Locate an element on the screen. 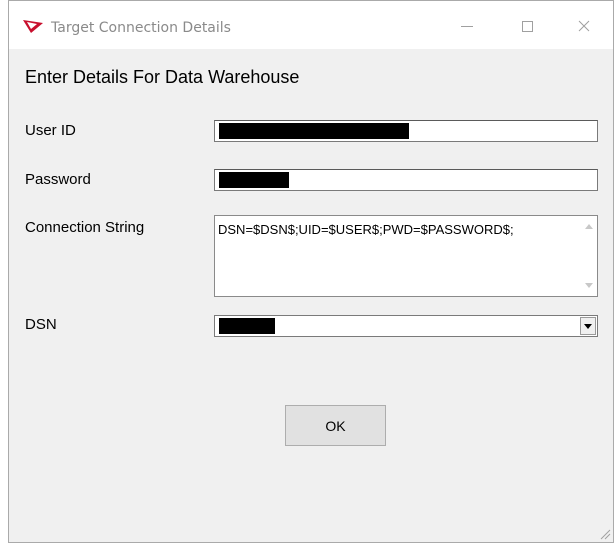  dsn-dropdown-button is located at coordinates (588, 326).